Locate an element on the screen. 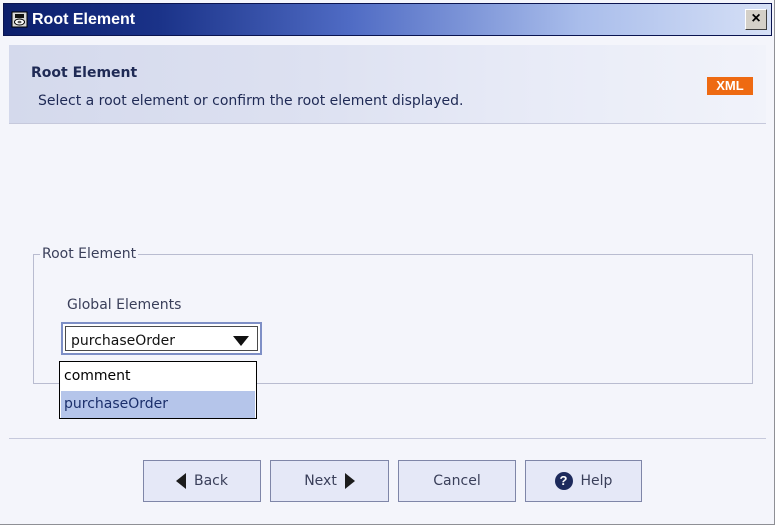 The width and height of the screenshot is (775, 525). help-label: Help is located at coordinates (596, 481).